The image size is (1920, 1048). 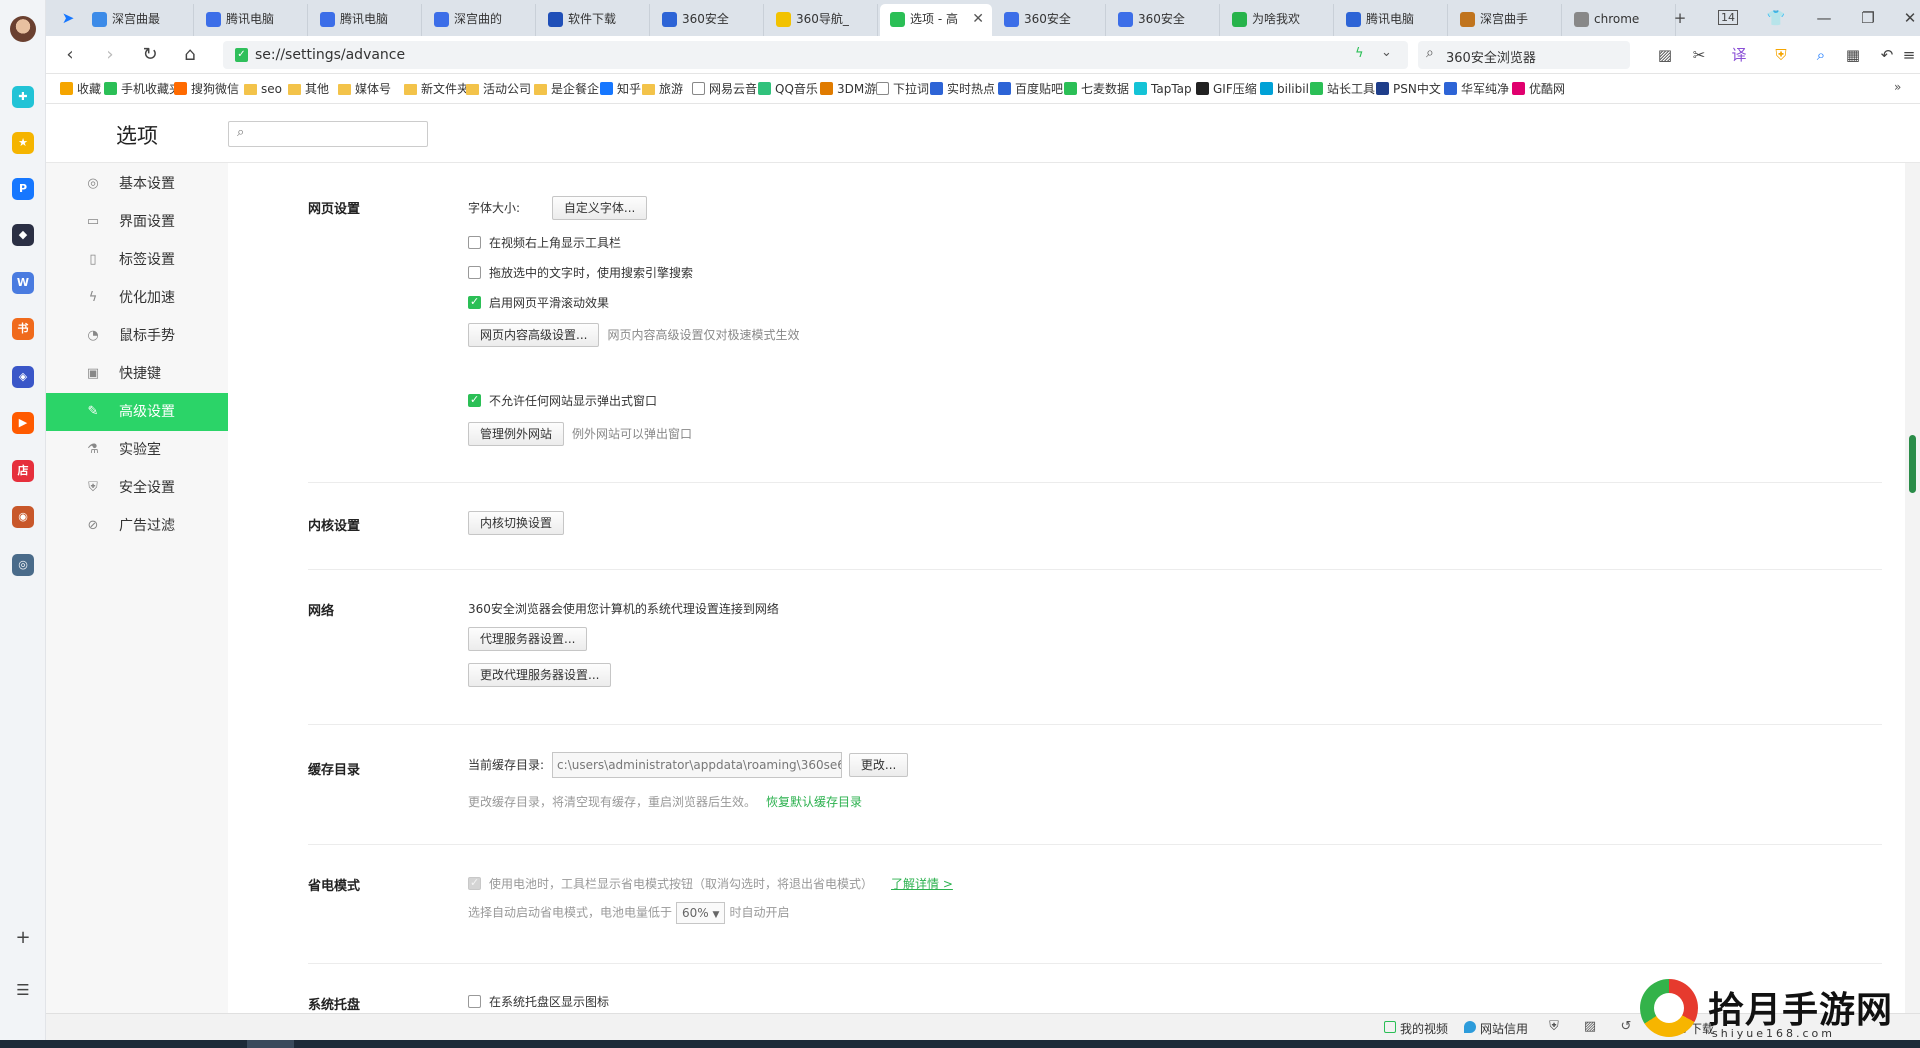 What do you see at coordinates (1392, 20) in the screenshot?
I see `tab-11: 腾讯电脑` at bounding box center [1392, 20].